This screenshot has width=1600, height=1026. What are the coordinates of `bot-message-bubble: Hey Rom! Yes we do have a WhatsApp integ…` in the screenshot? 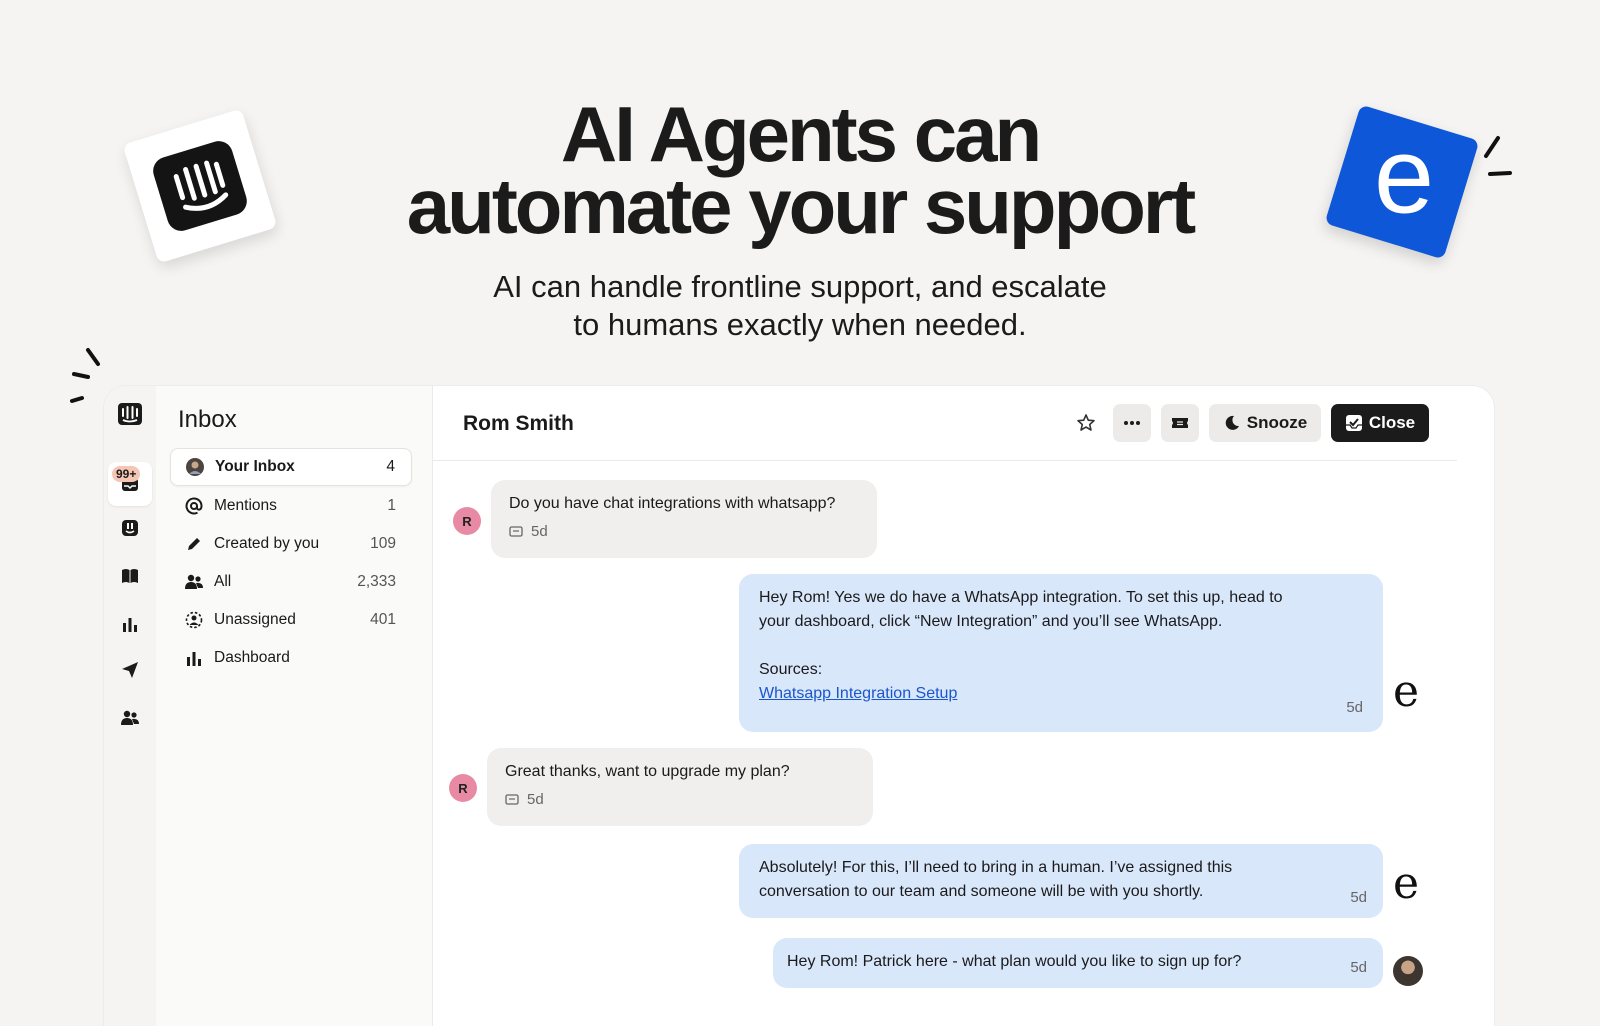 It's located at (1061, 653).